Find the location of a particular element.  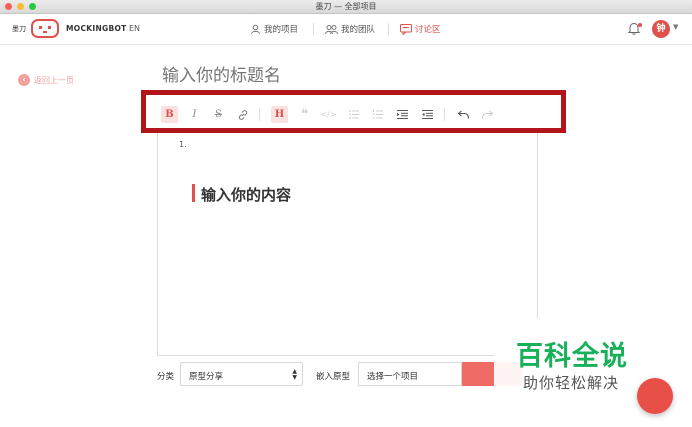

category-label: 分类 is located at coordinates (166, 377).